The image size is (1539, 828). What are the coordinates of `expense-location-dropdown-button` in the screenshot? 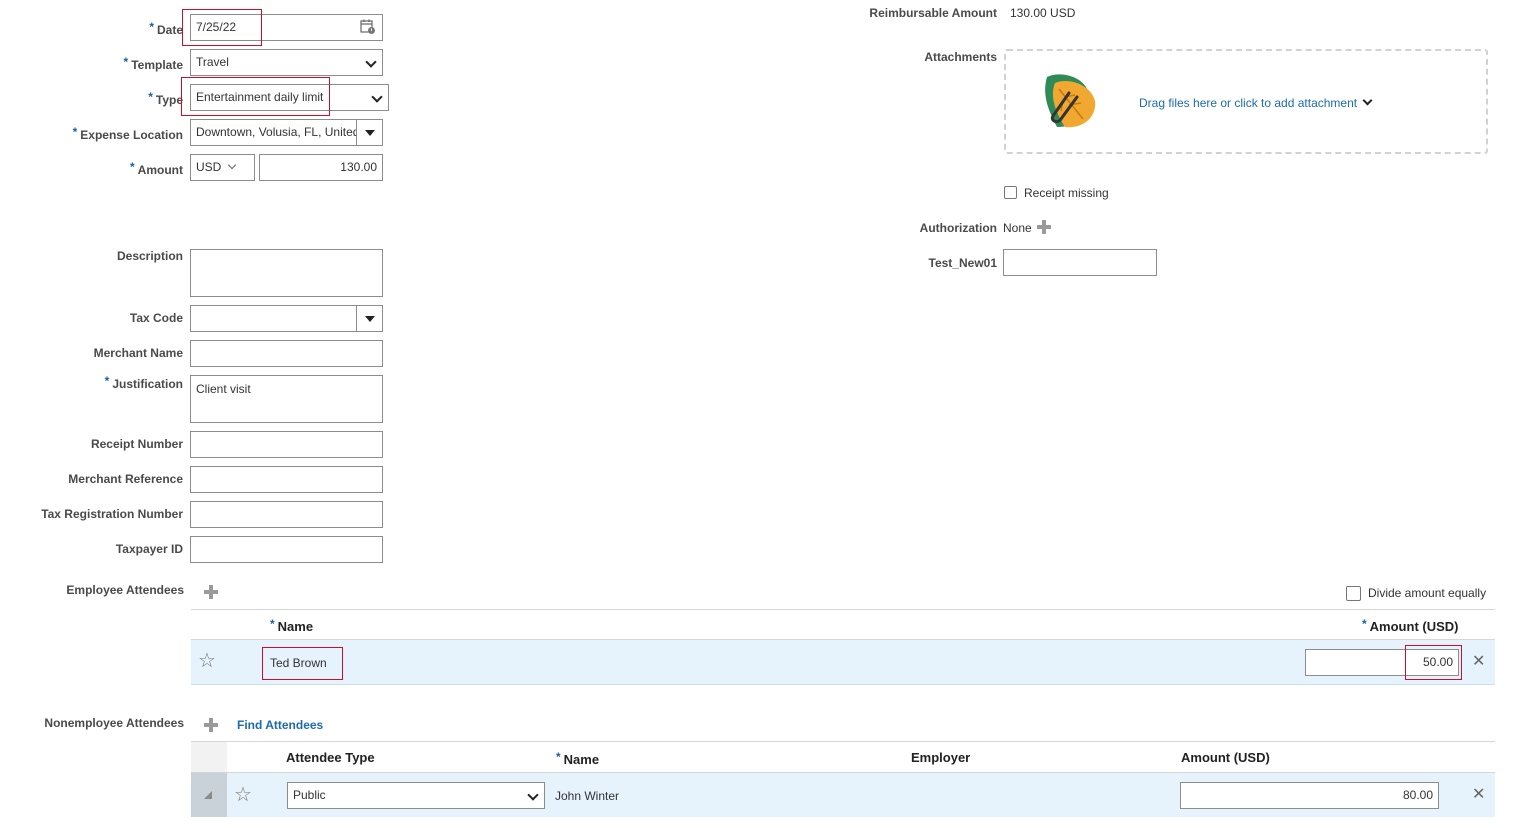 It's located at (369, 132).